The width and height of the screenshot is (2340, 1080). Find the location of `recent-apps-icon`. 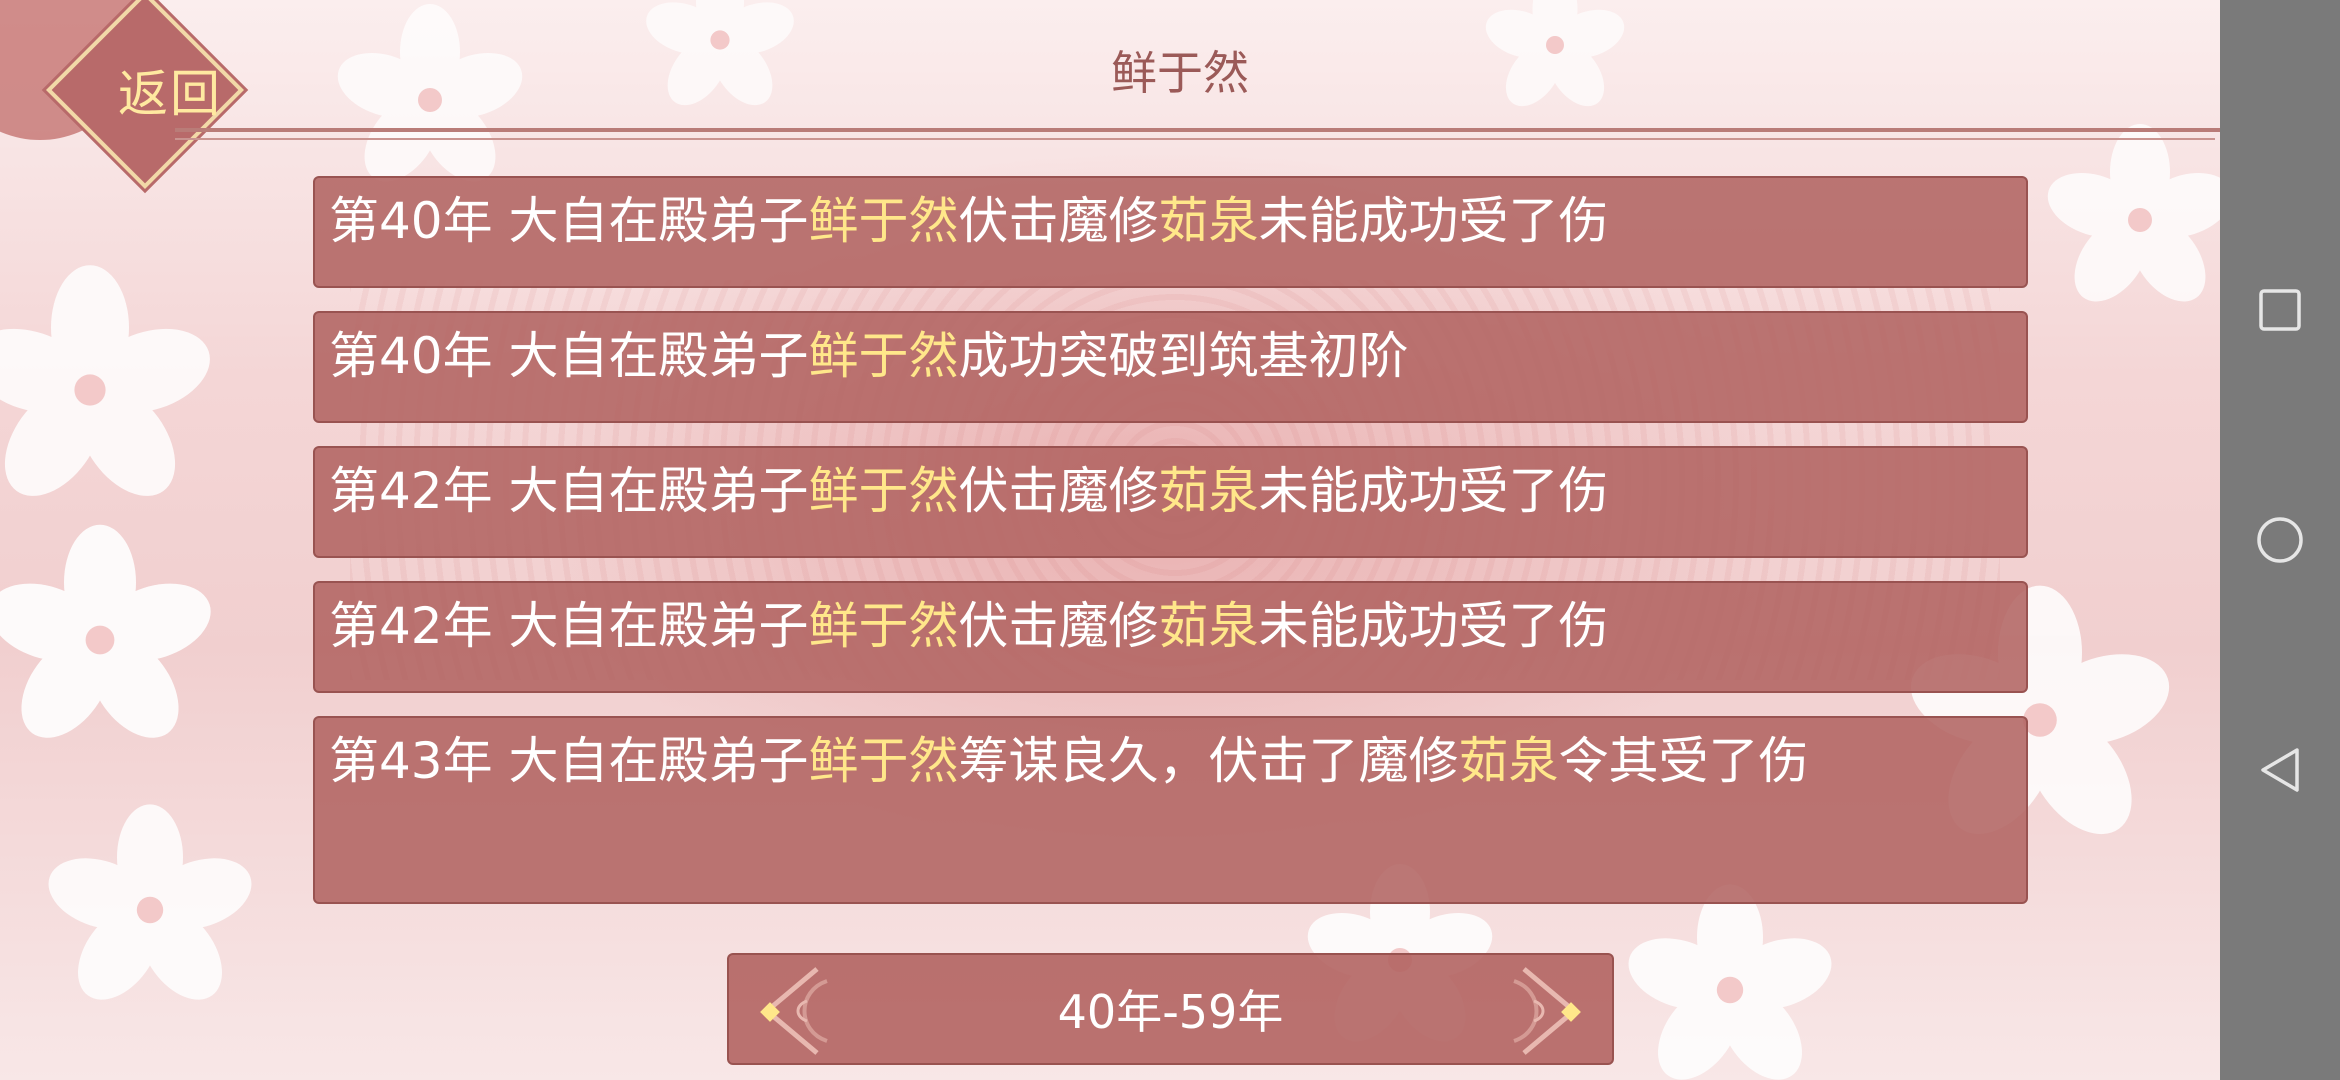

recent-apps-icon is located at coordinates (2280, 310).